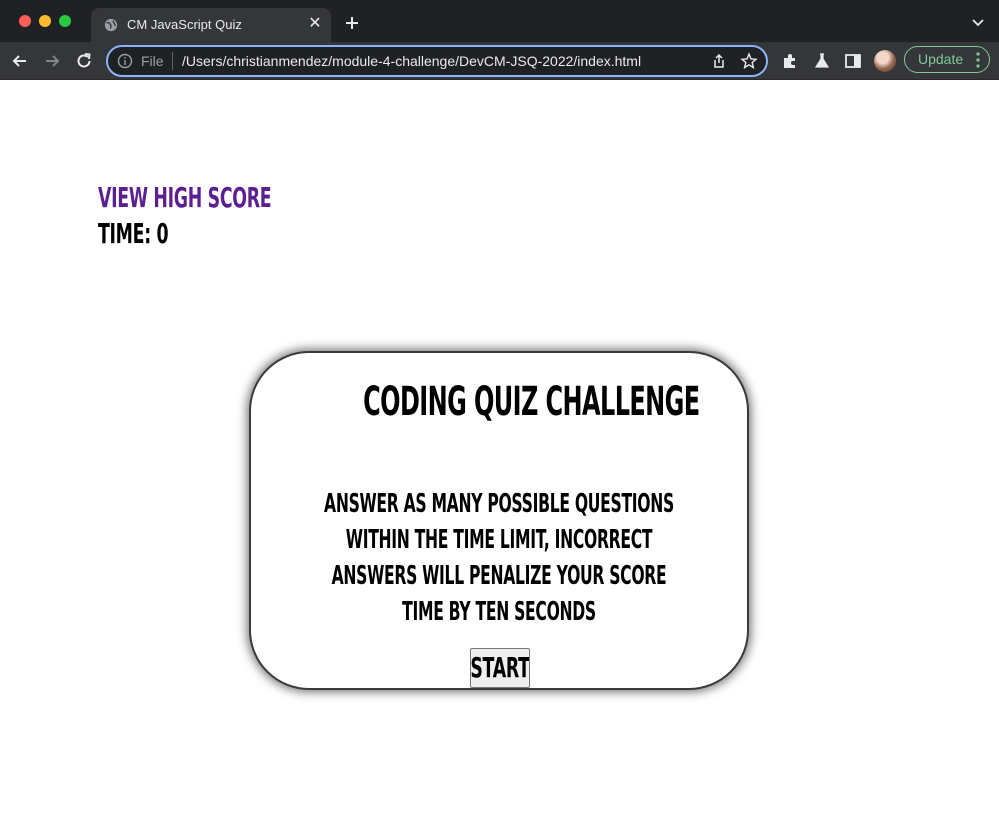 This screenshot has height=834, width=999. What do you see at coordinates (941, 59) in the screenshot?
I see `update-label: Update` at bounding box center [941, 59].